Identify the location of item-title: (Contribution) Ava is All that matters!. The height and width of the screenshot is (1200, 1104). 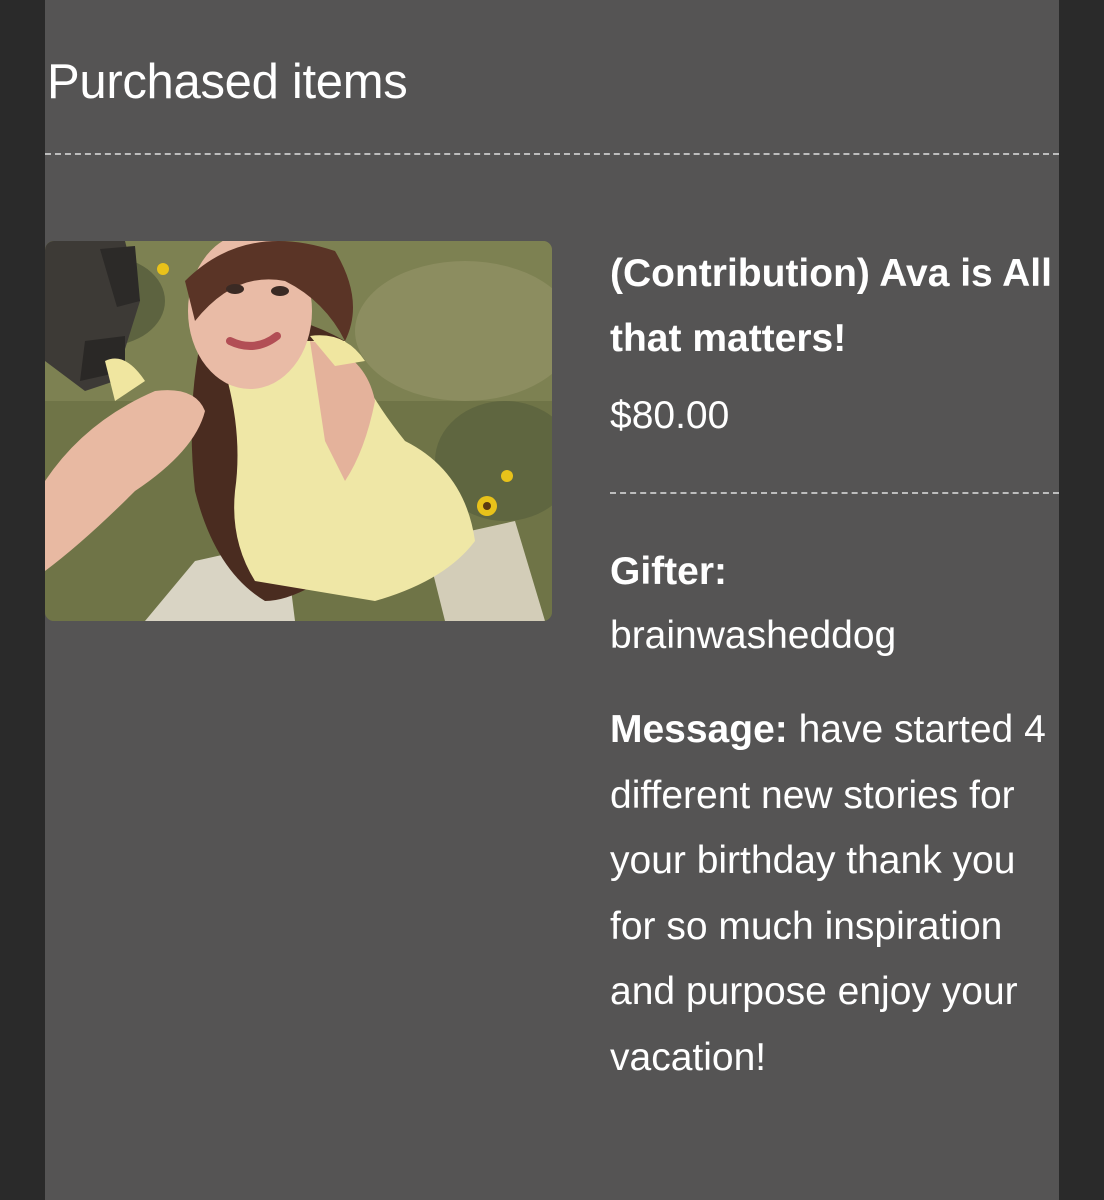
(834, 306).